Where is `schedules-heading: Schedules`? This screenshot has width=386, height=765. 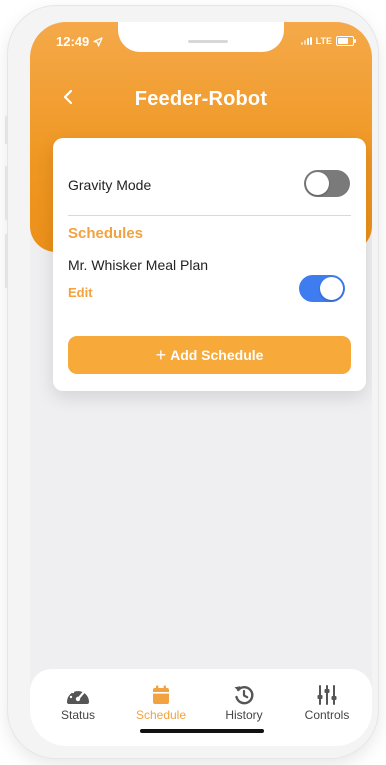 schedules-heading: Schedules is located at coordinates (106, 233).